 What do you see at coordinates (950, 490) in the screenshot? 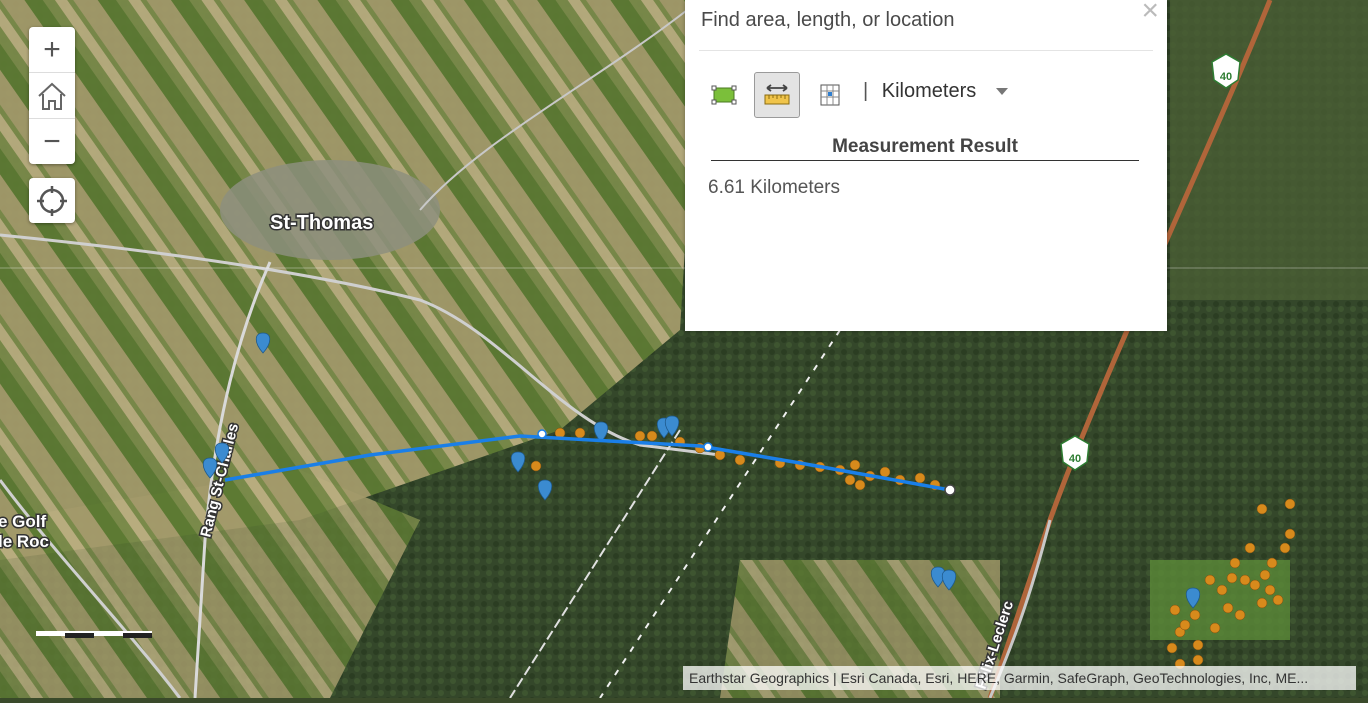
I see `end-vertex` at bounding box center [950, 490].